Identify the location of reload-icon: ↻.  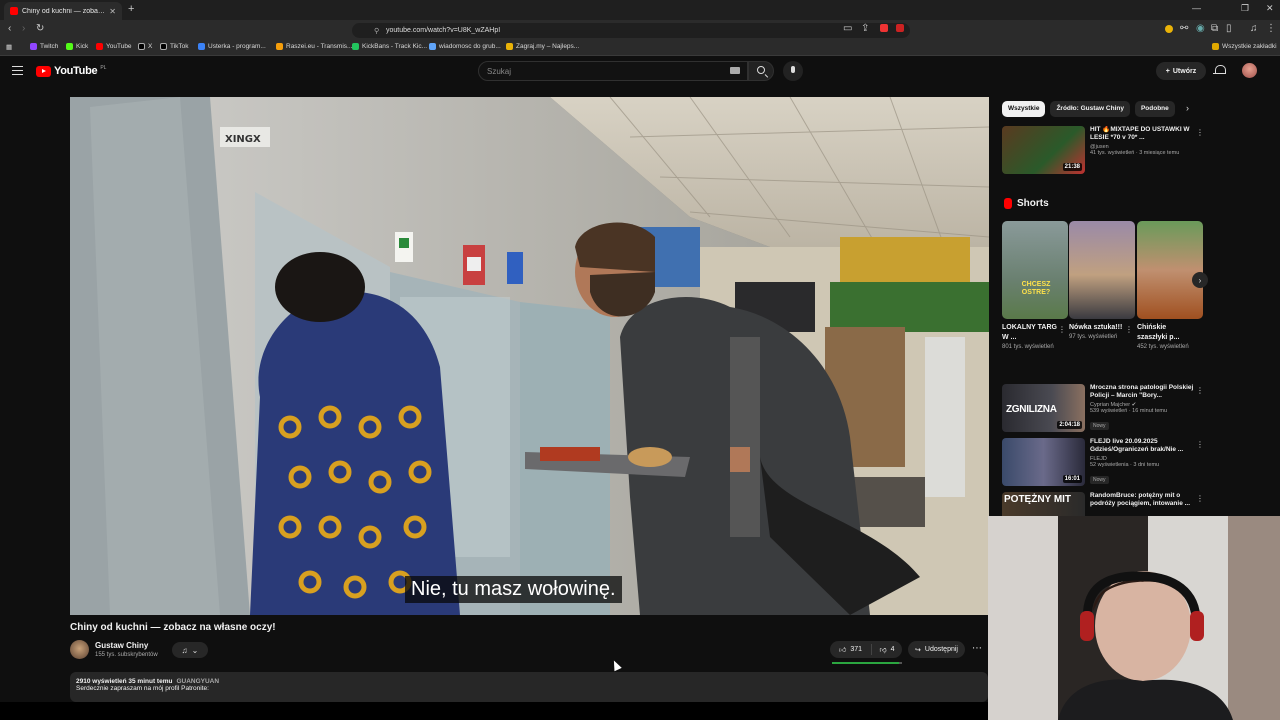
(40, 28).